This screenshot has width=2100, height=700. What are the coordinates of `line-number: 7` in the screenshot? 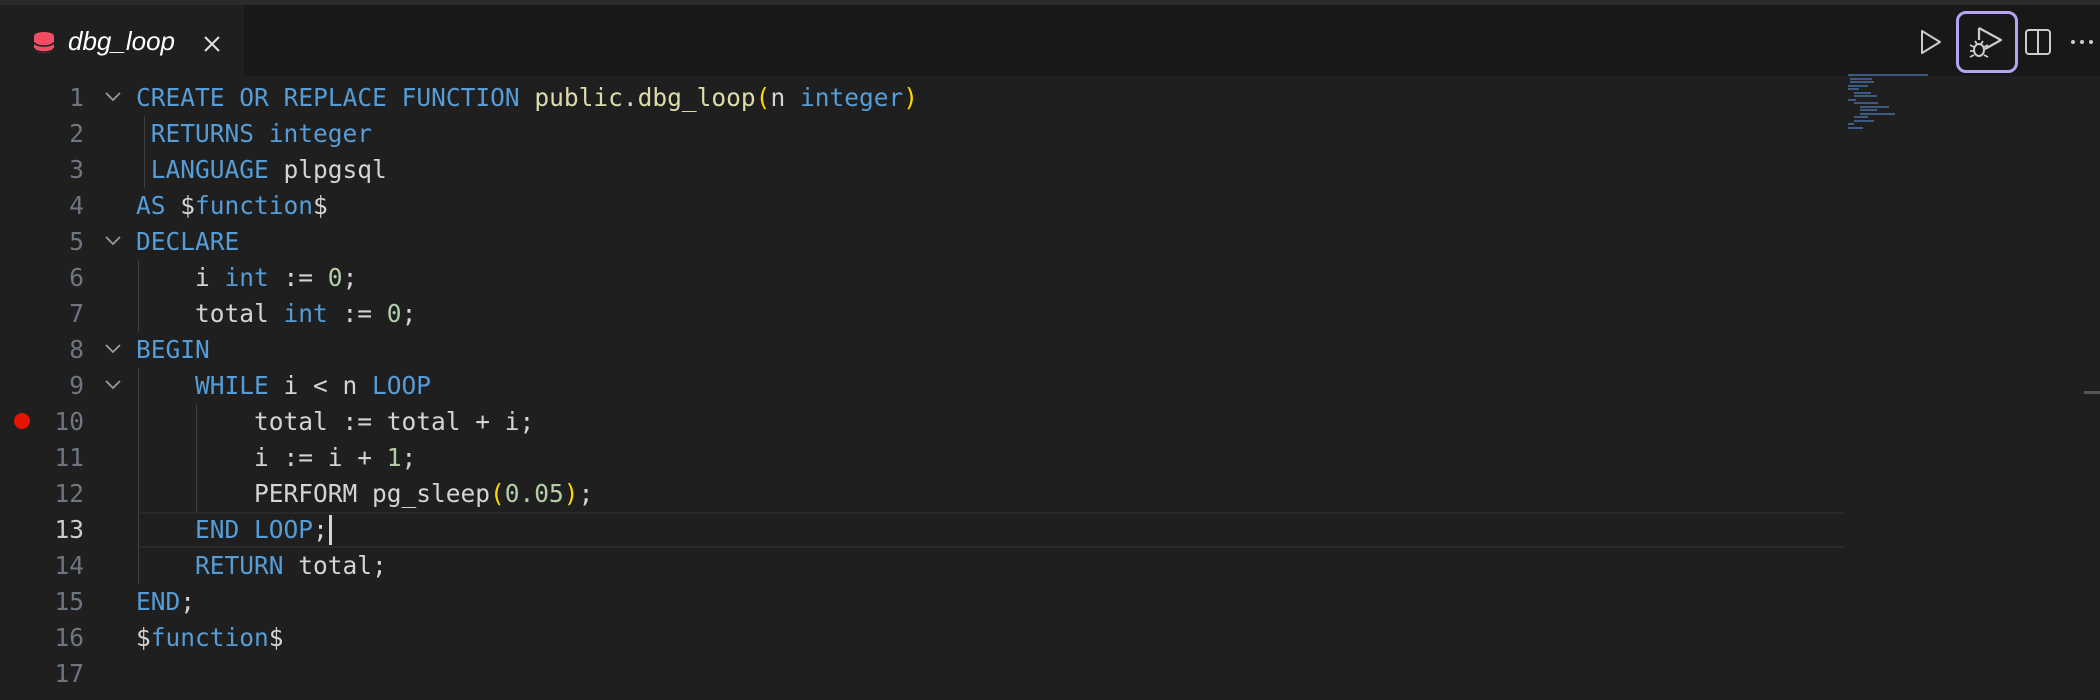 It's located at (76, 313).